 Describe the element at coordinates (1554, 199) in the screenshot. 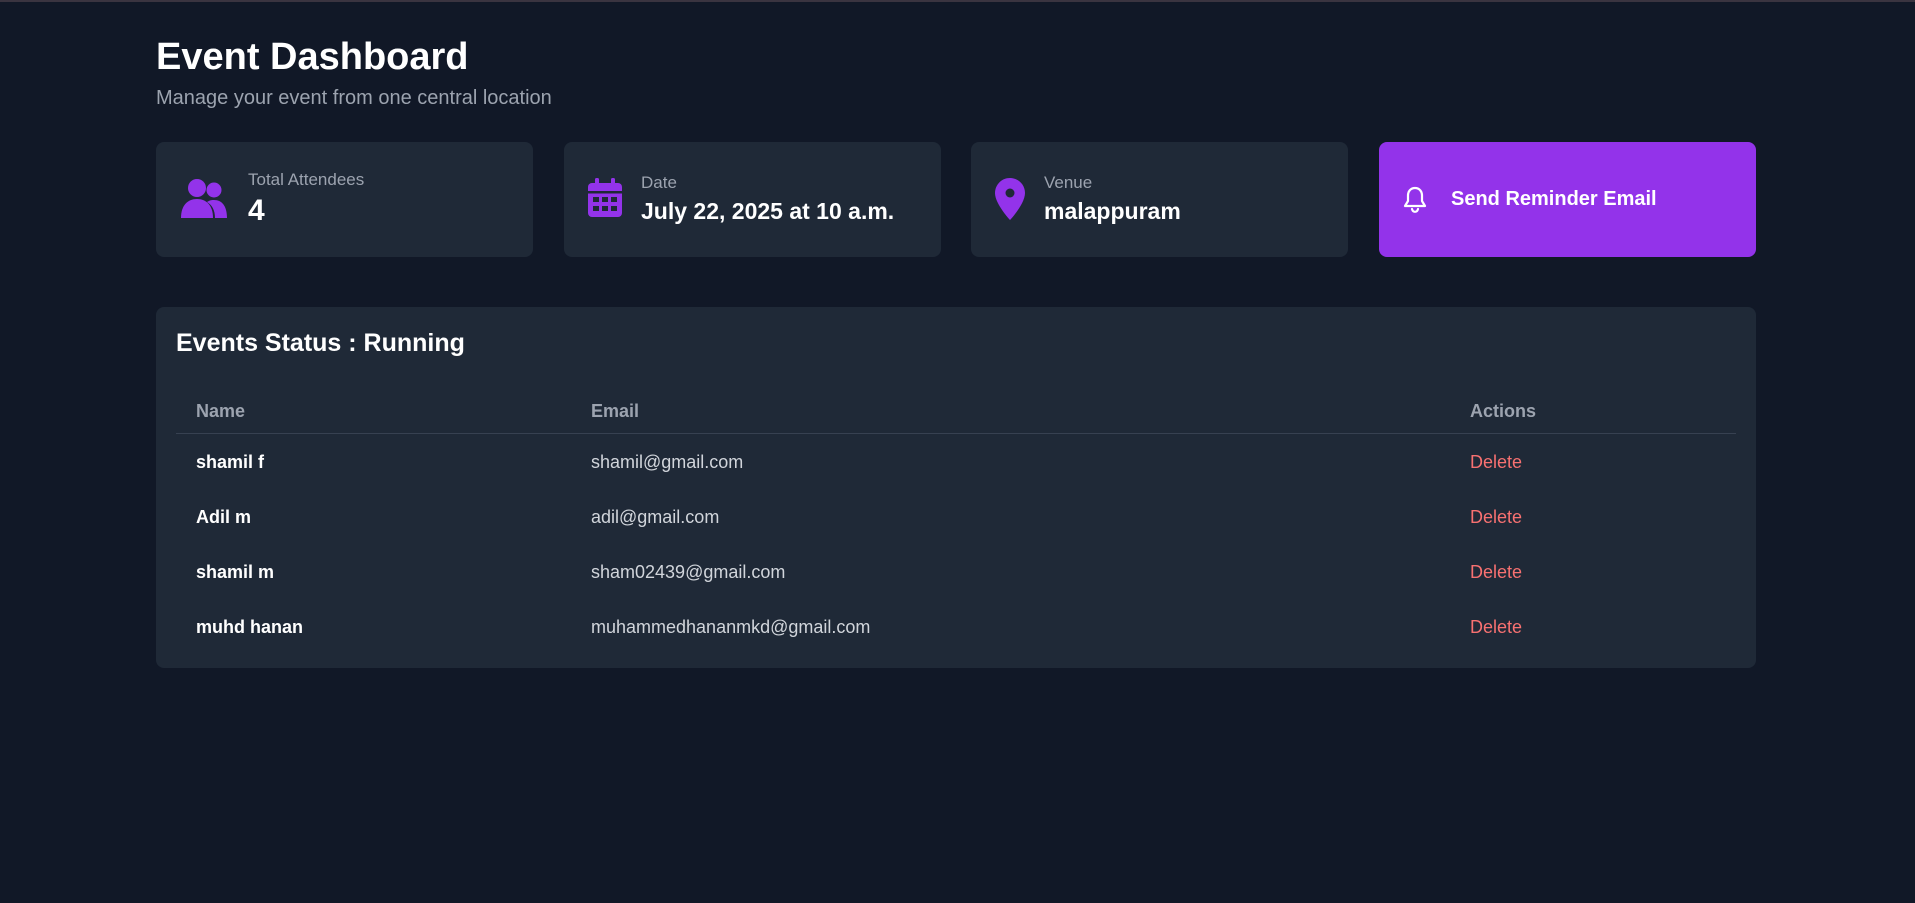

I see `send-reminder-email-label: Send Reminder Email` at that location.